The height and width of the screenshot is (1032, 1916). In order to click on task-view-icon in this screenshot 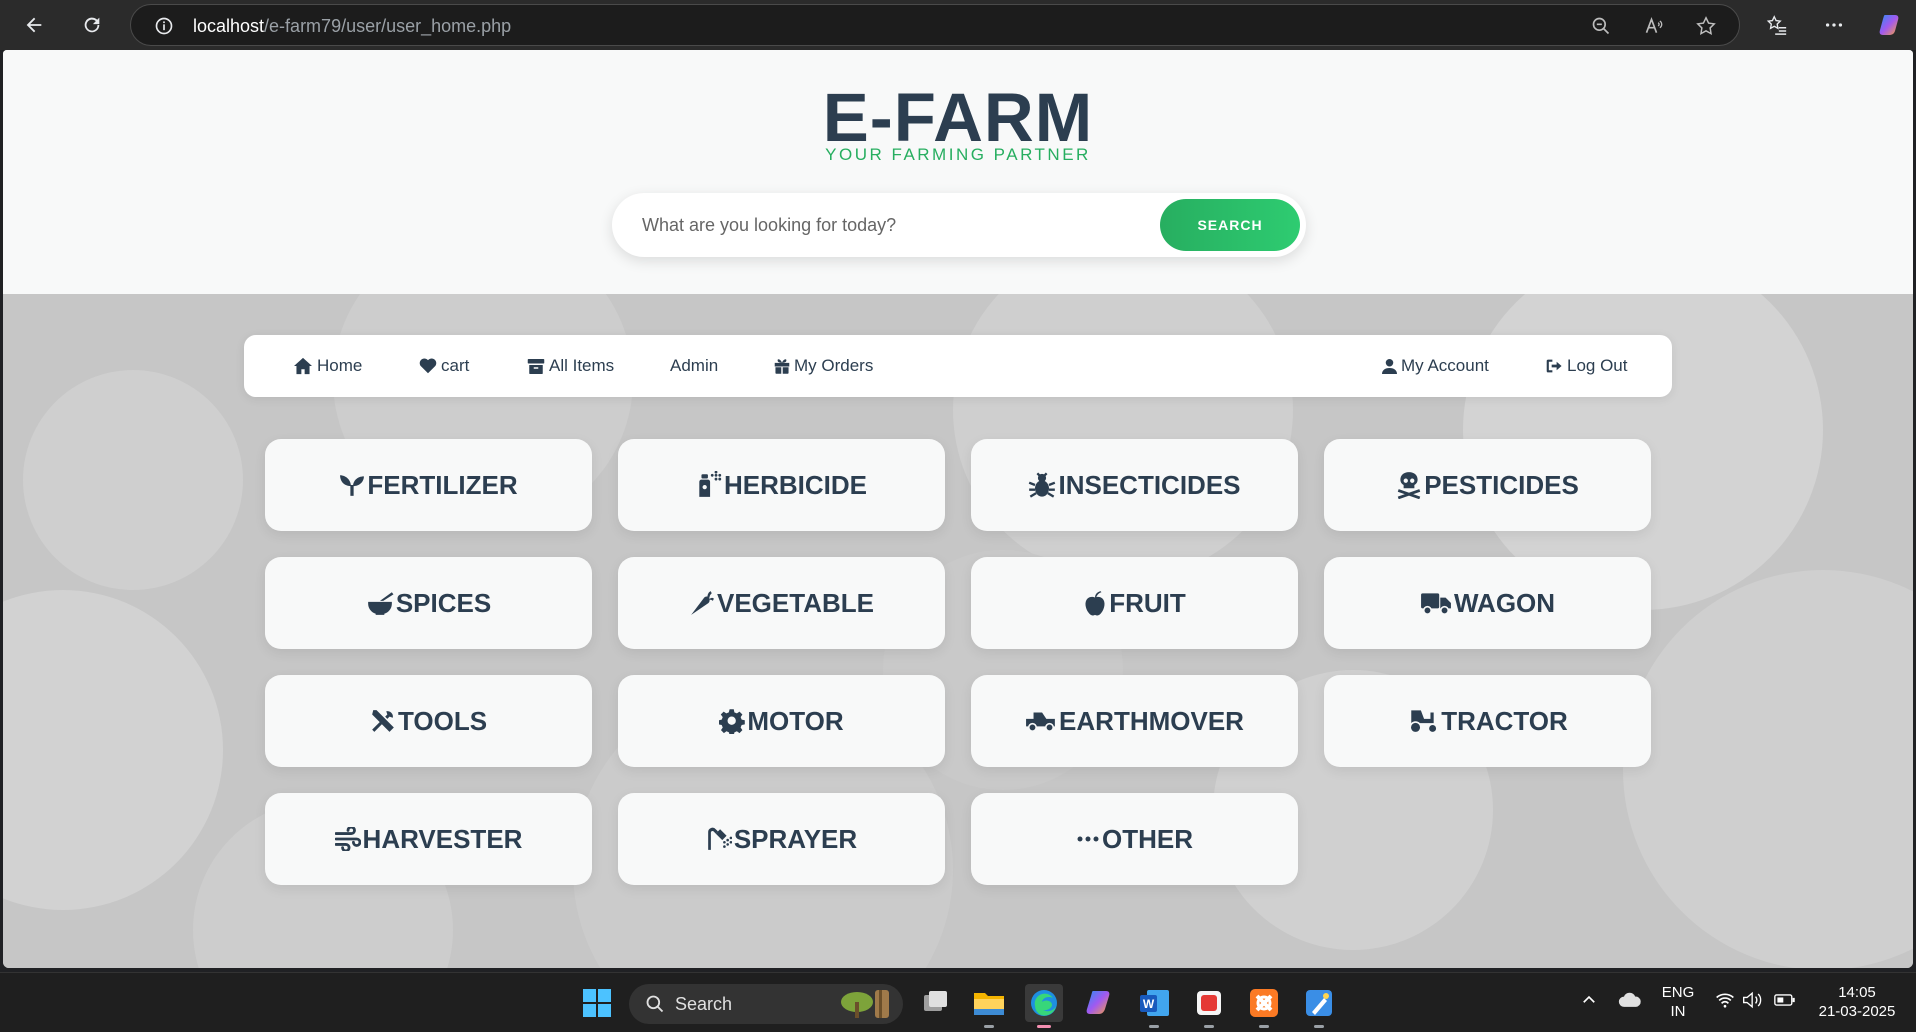, I will do `click(935, 1003)`.